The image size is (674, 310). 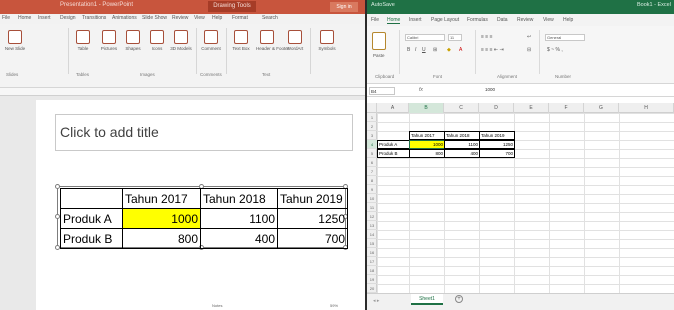 What do you see at coordinates (566, 108) in the screenshot?
I see `column-header-f: F` at bounding box center [566, 108].